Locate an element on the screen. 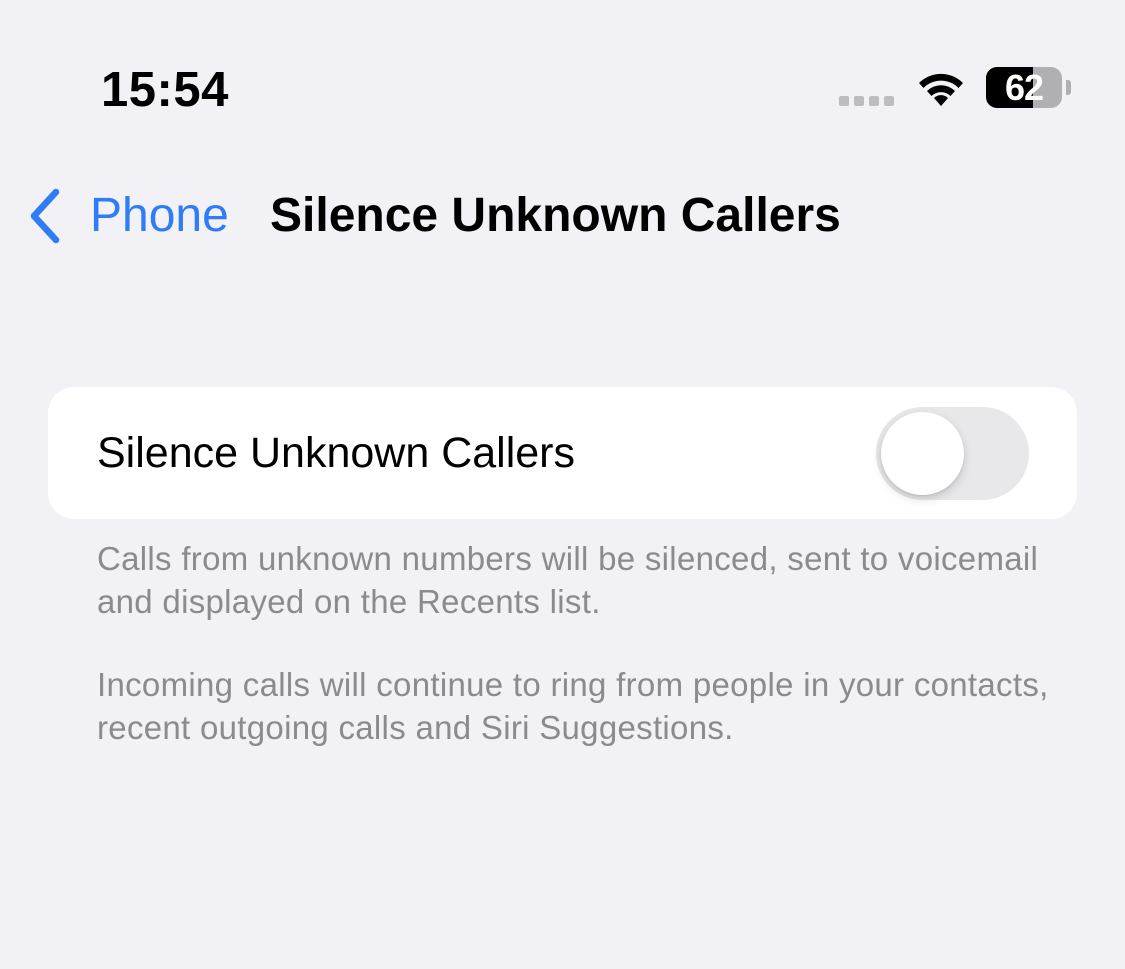 This screenshot has height=969, width=1125. settings-card: Silence Unknown Callers is located at coordinates (562, 453).